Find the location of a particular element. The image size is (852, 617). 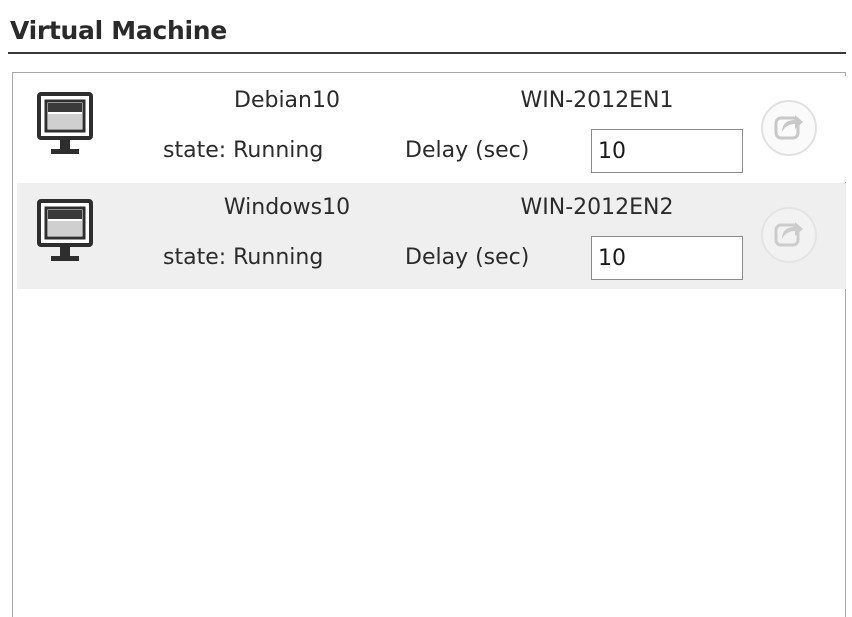

panel-header: Virtual Machine is located at coordinates (427, 34).